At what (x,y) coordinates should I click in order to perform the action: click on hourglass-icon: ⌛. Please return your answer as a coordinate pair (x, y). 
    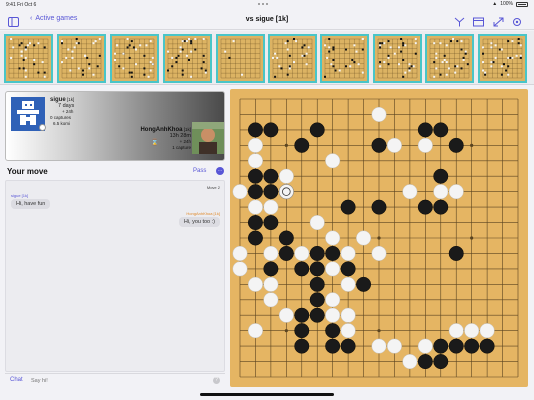
    Looking at the image, I should click on (155, 143).